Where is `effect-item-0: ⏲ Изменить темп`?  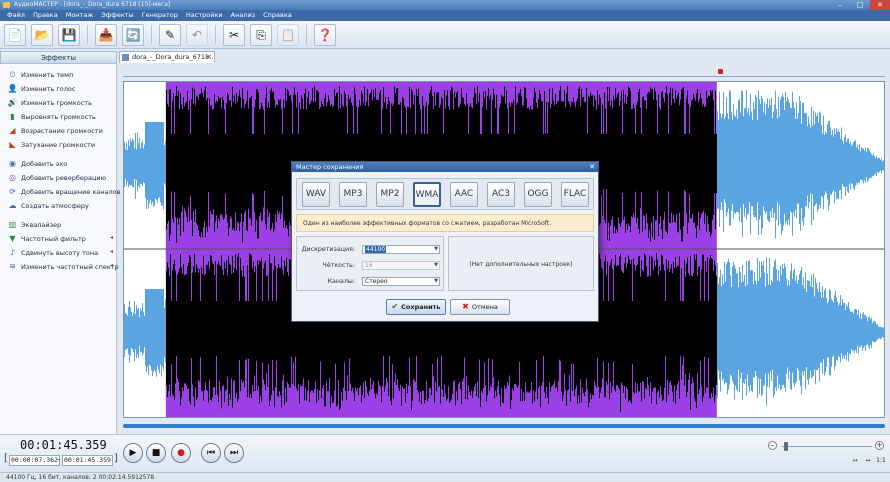 effect-item-0: ⏲ Изменить темп is located at coordinates (40, 74).